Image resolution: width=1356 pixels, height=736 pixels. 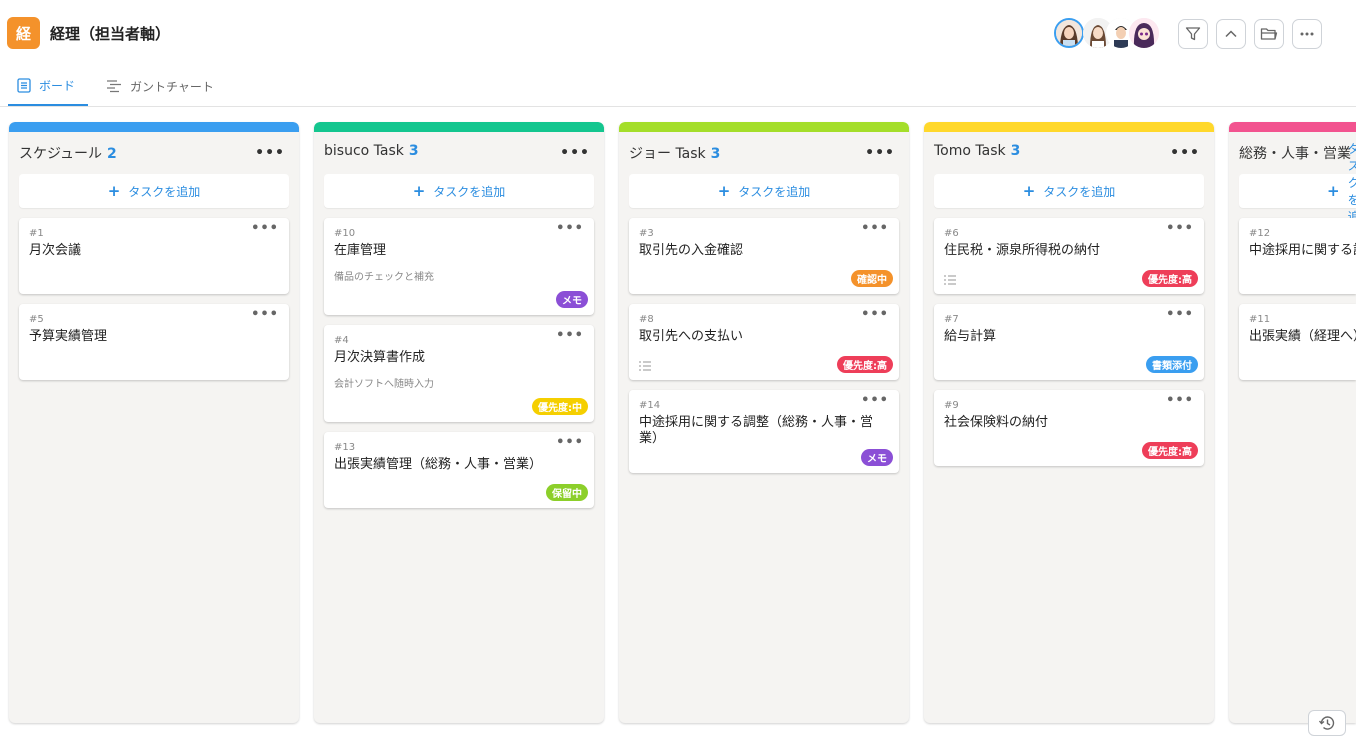 What do you see at coordinates (380, 357) in the screenshot?
I see `card-title: 月次決算書作成` at bounding box center [380, 357].